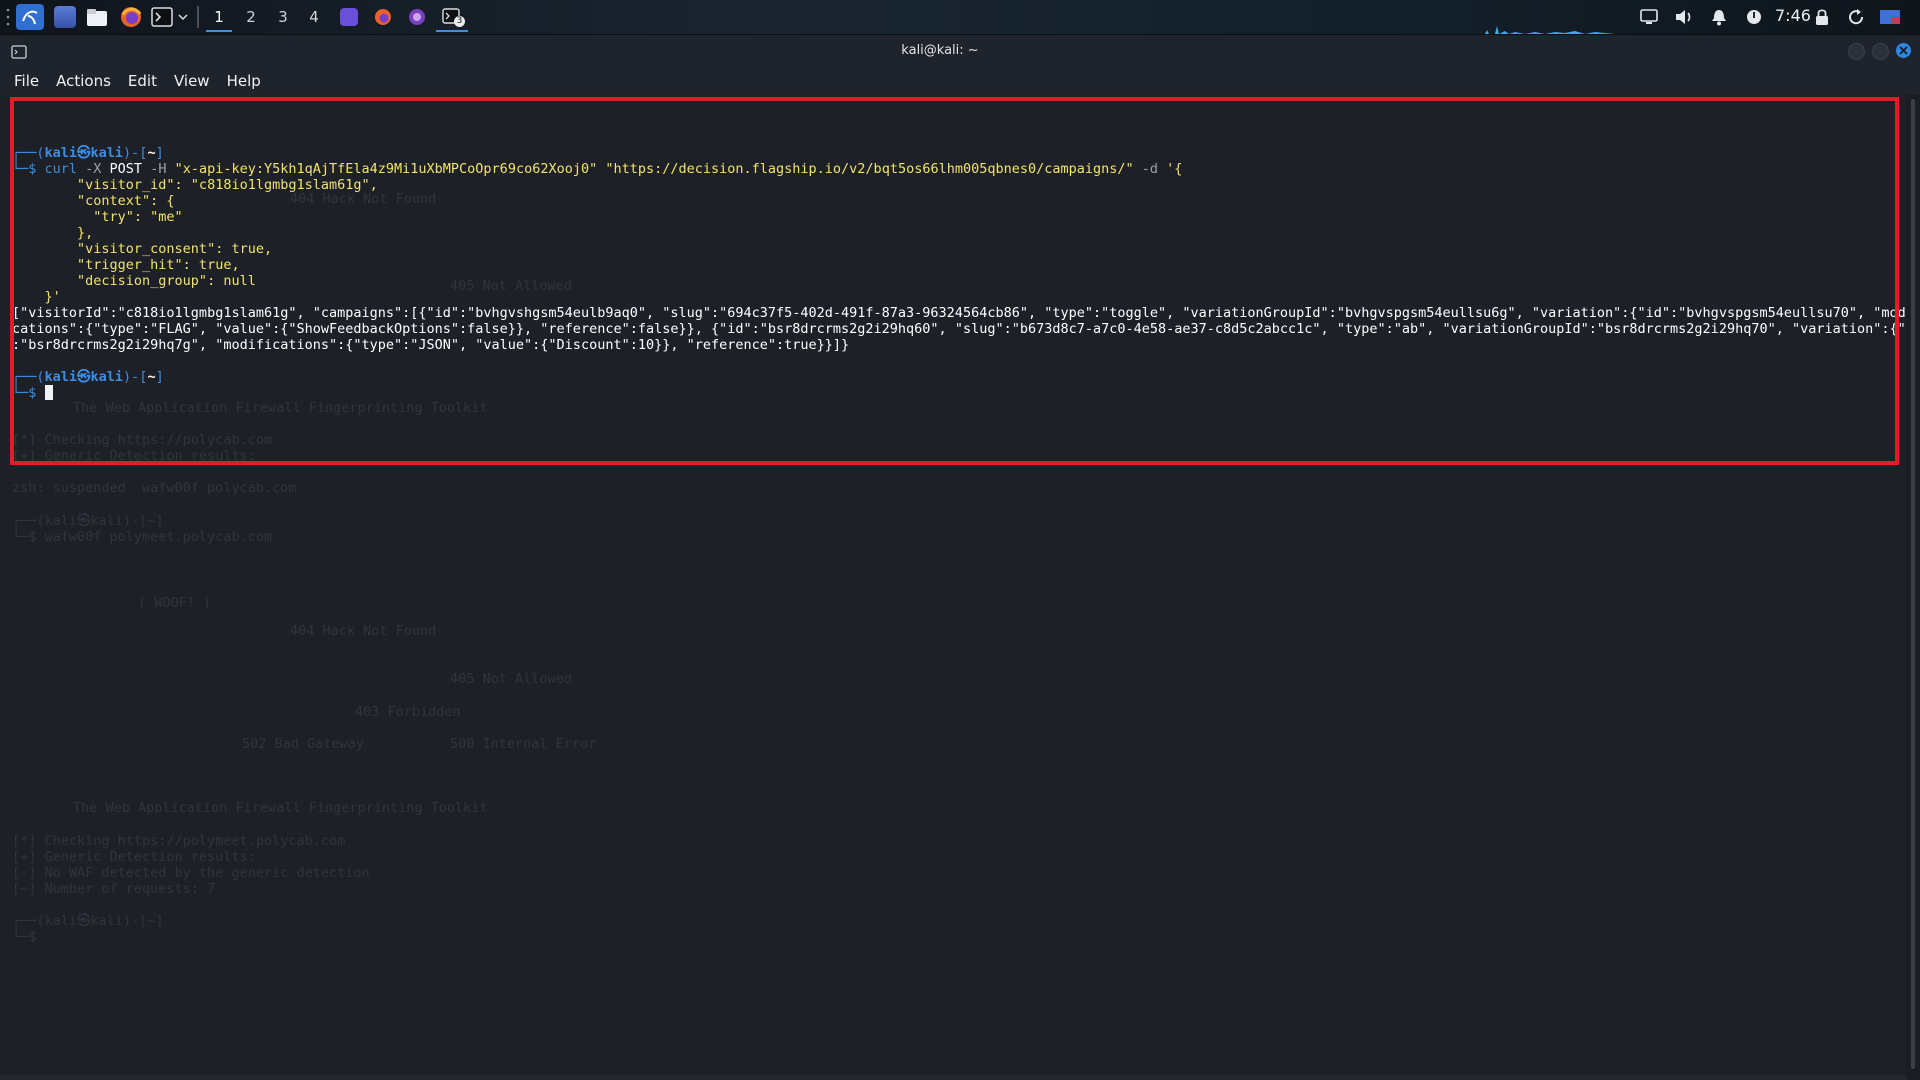 The width and height of the screenshot is (1920, 1080). Describe the element at coordinates (459, 21) in the screenshot. I see `window-count-badge: 3` at that location.